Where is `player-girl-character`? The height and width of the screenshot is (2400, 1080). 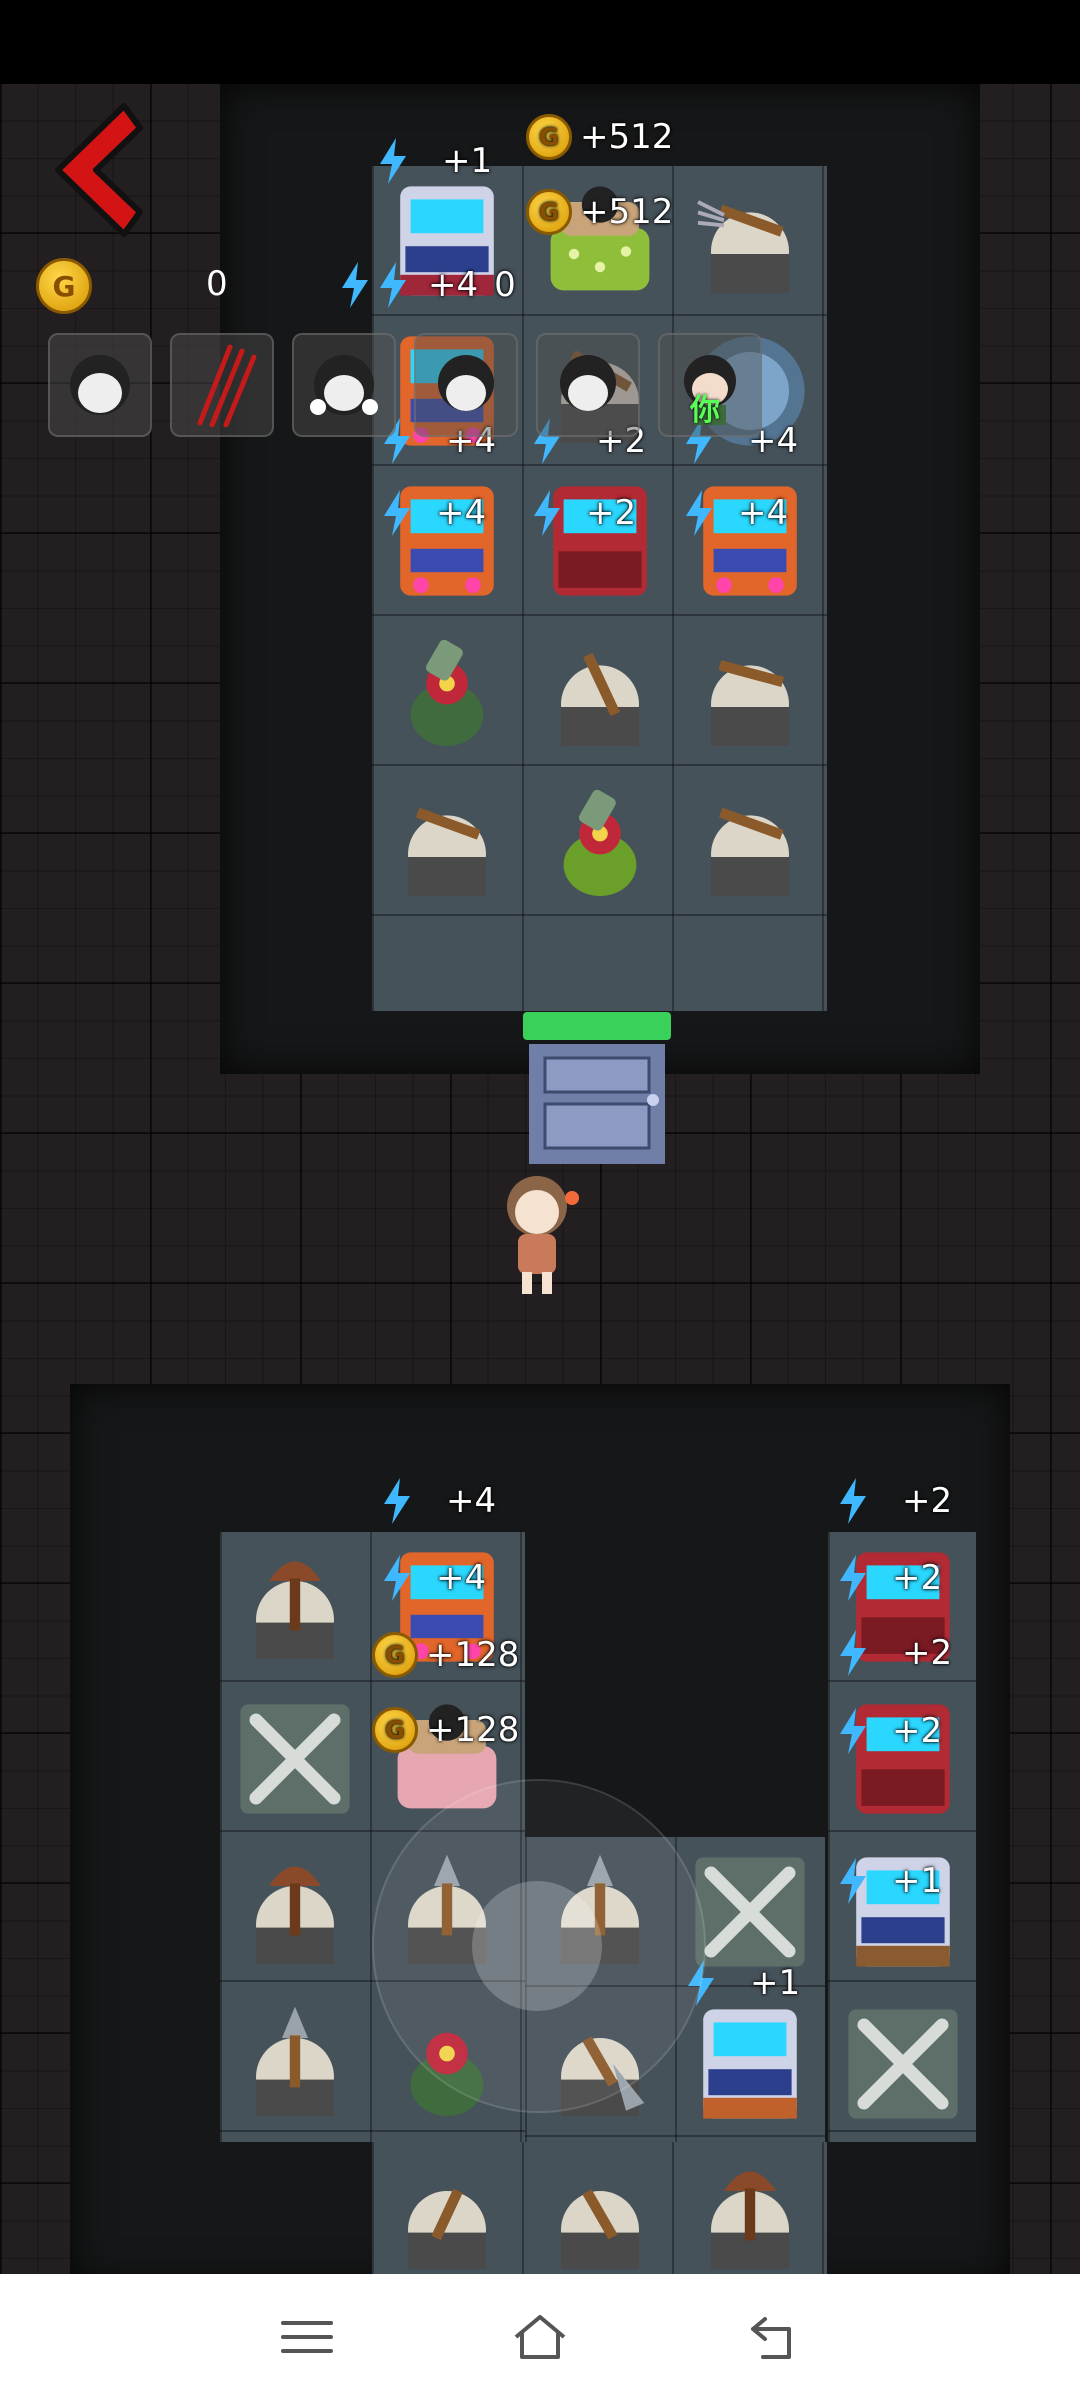
player-girl-character is located at coordinates (543, 1235).